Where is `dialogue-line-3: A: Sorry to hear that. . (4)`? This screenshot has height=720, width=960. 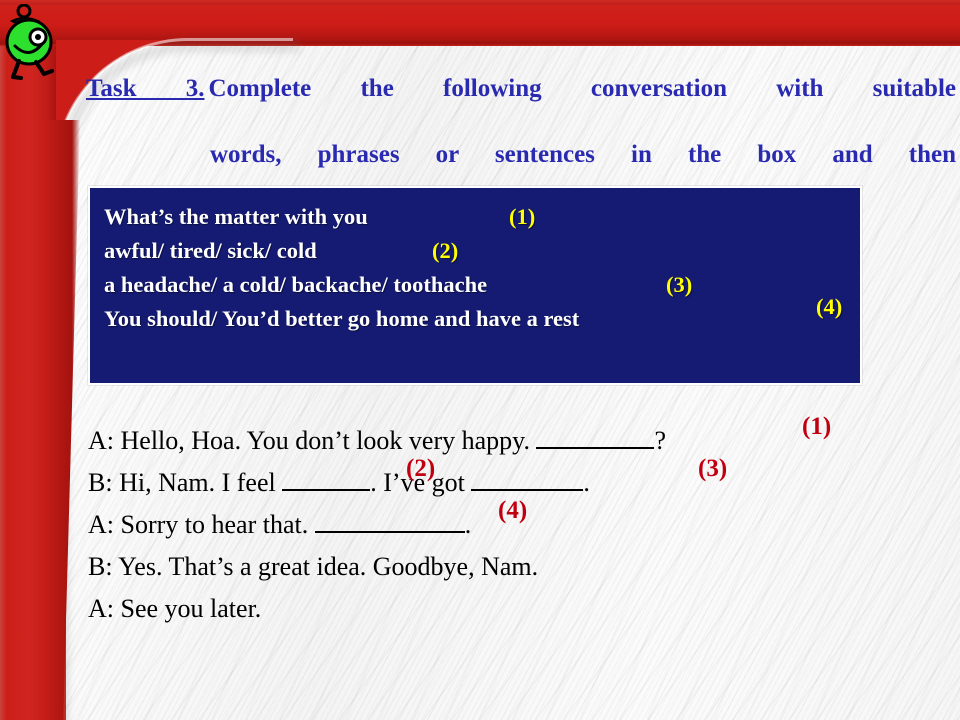 dialogue-line-3: A: Sorry to hear that. . (4) is located at coordinates (518, 521).